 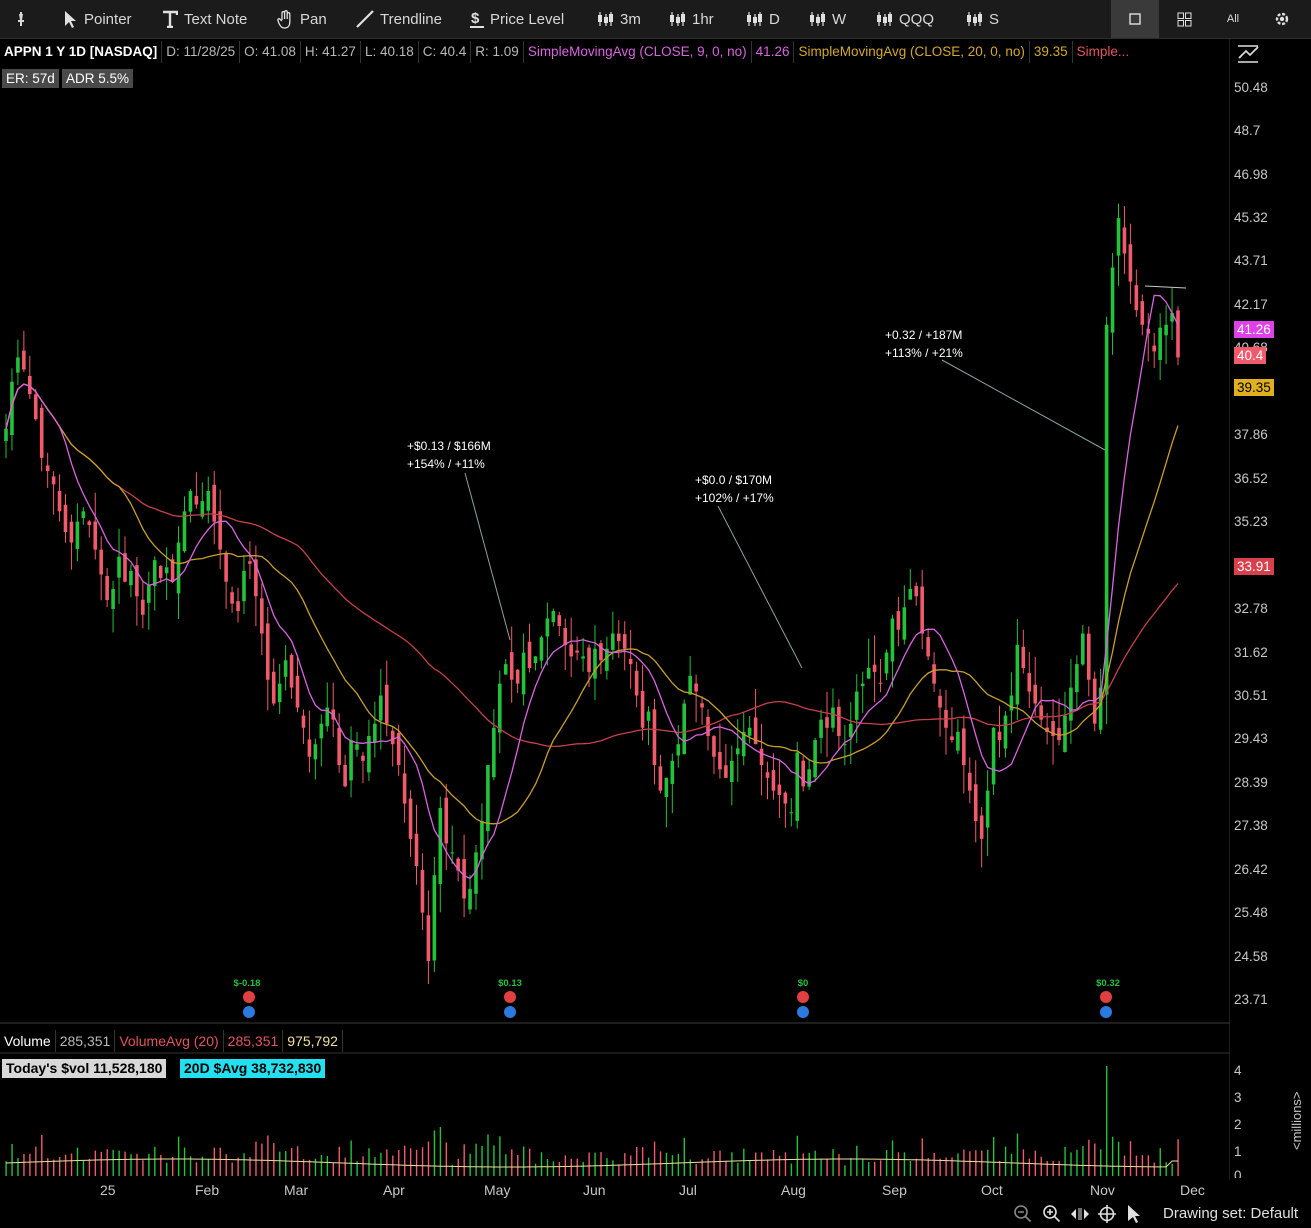 I want to click on settings-button, so click(x=1282, y=19).